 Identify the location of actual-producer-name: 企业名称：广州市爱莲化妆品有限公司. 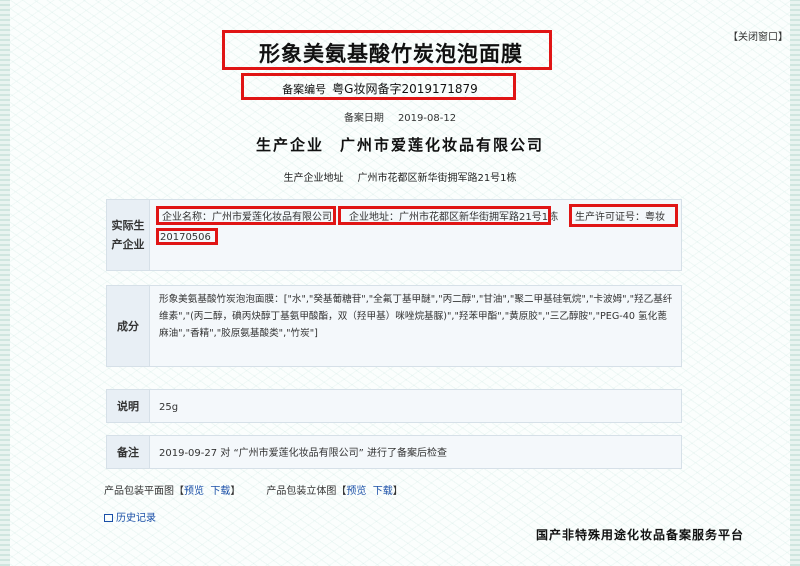
(247, 217).